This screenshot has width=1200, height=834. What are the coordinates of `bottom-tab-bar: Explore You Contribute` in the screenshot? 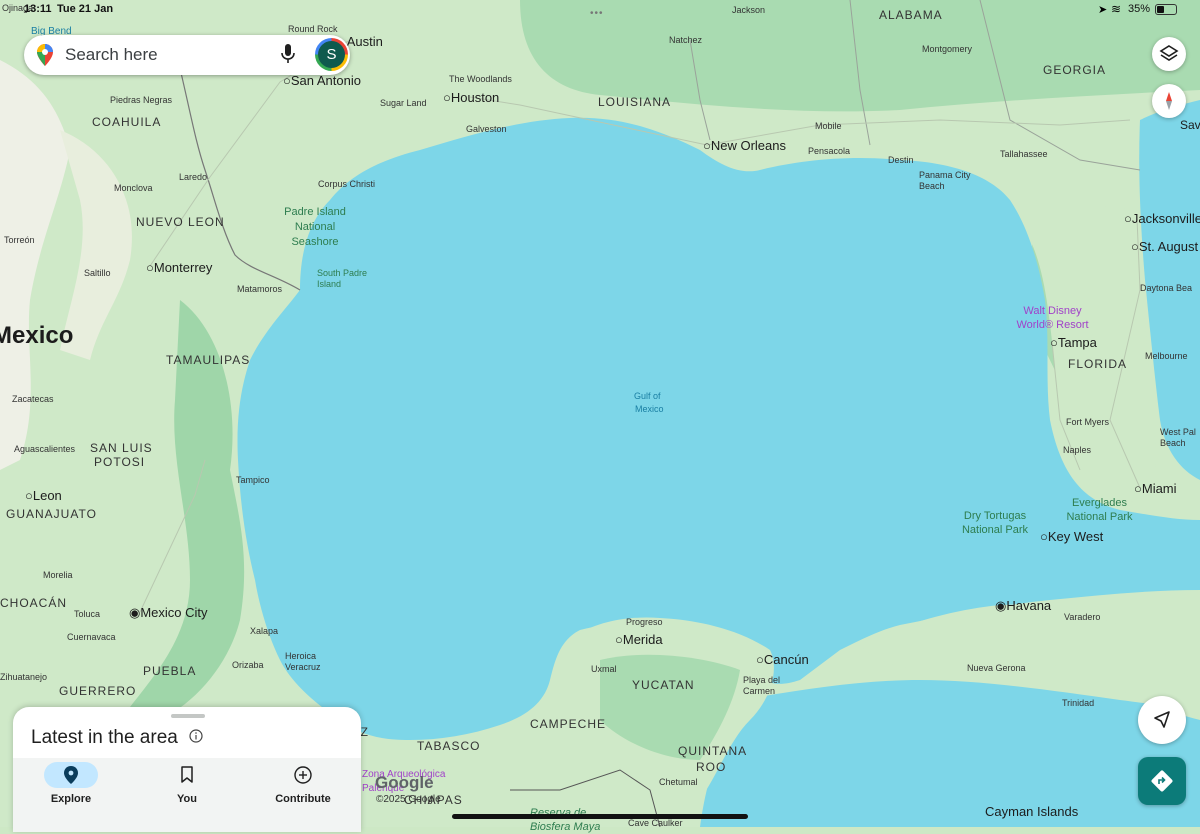 It's located at (187, 795).